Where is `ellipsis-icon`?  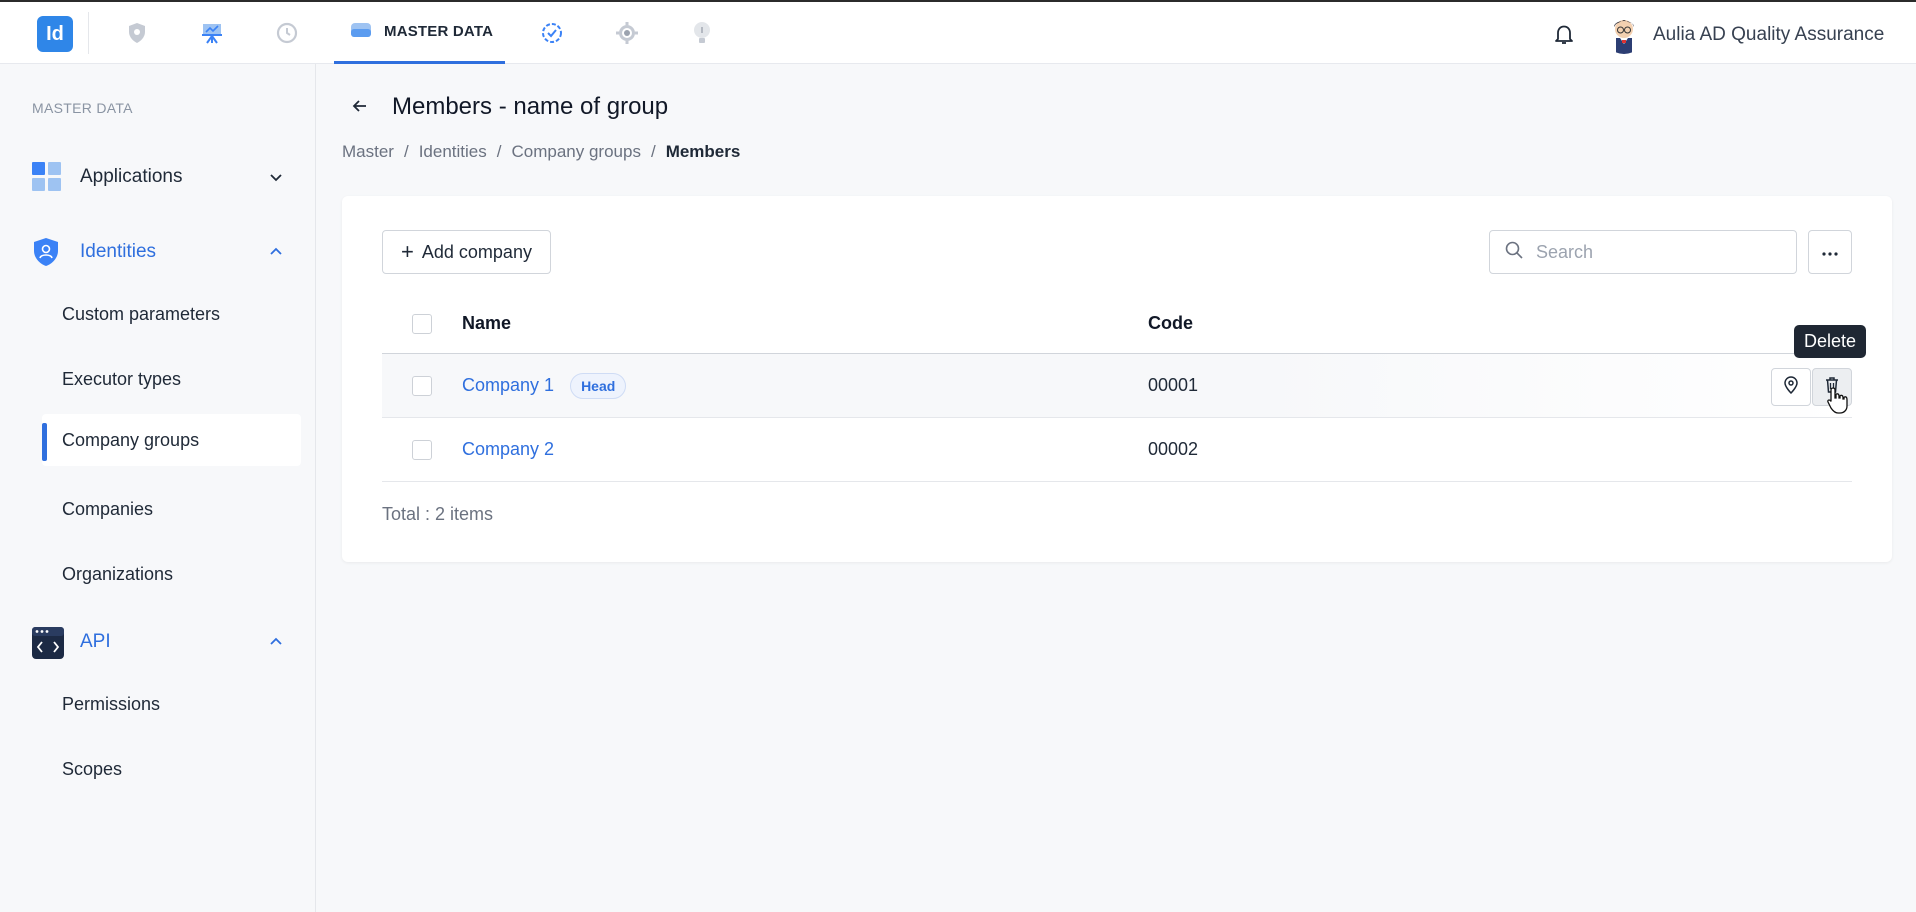
ellipsis-icon is located at coordinates (1830, 252).